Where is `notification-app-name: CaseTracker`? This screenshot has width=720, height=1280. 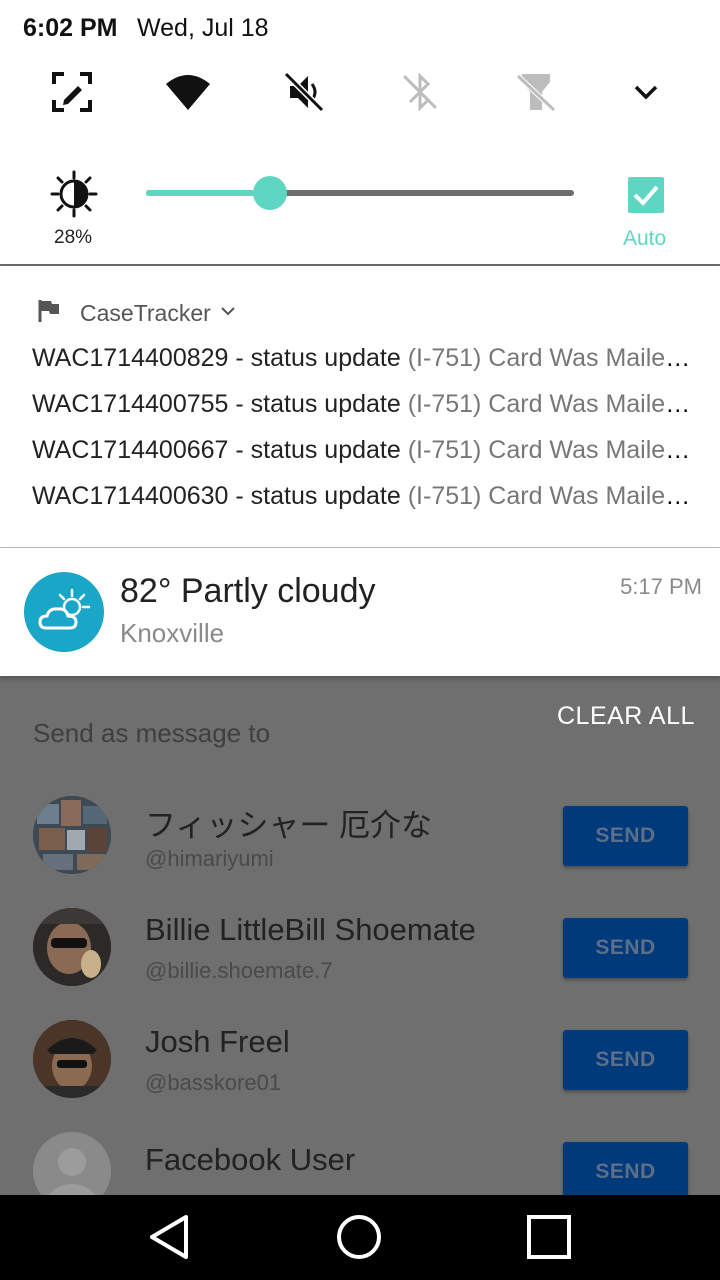 notification-app-name: CaseTracker is located at coordinates (145, 312).